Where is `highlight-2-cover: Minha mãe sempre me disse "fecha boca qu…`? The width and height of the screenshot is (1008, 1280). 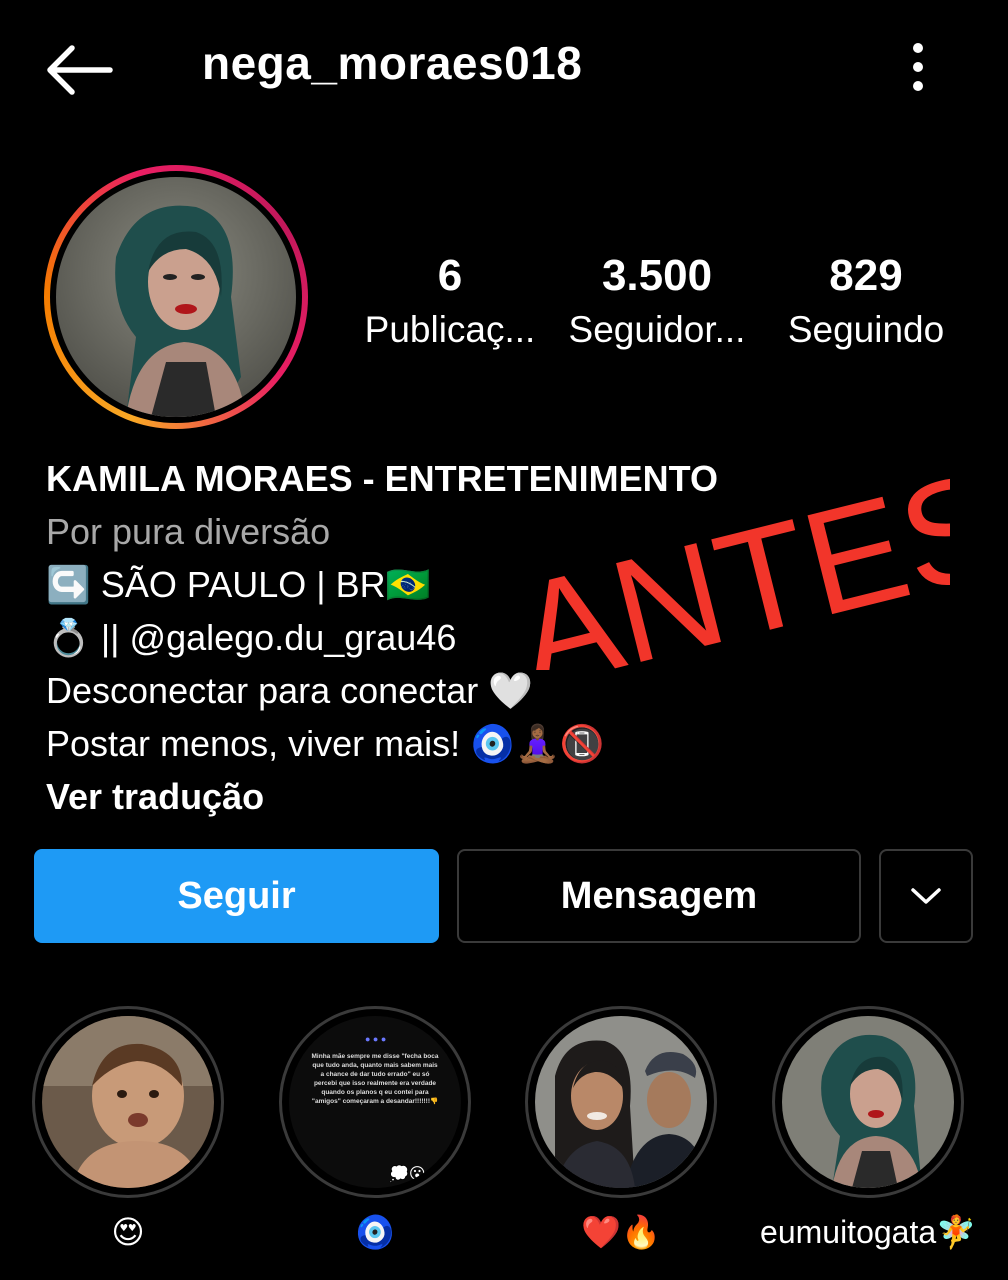
highlight-2-cover: Minha mãe sempre me disse "fecha boca qu… is located at coordinates (375, 1102).